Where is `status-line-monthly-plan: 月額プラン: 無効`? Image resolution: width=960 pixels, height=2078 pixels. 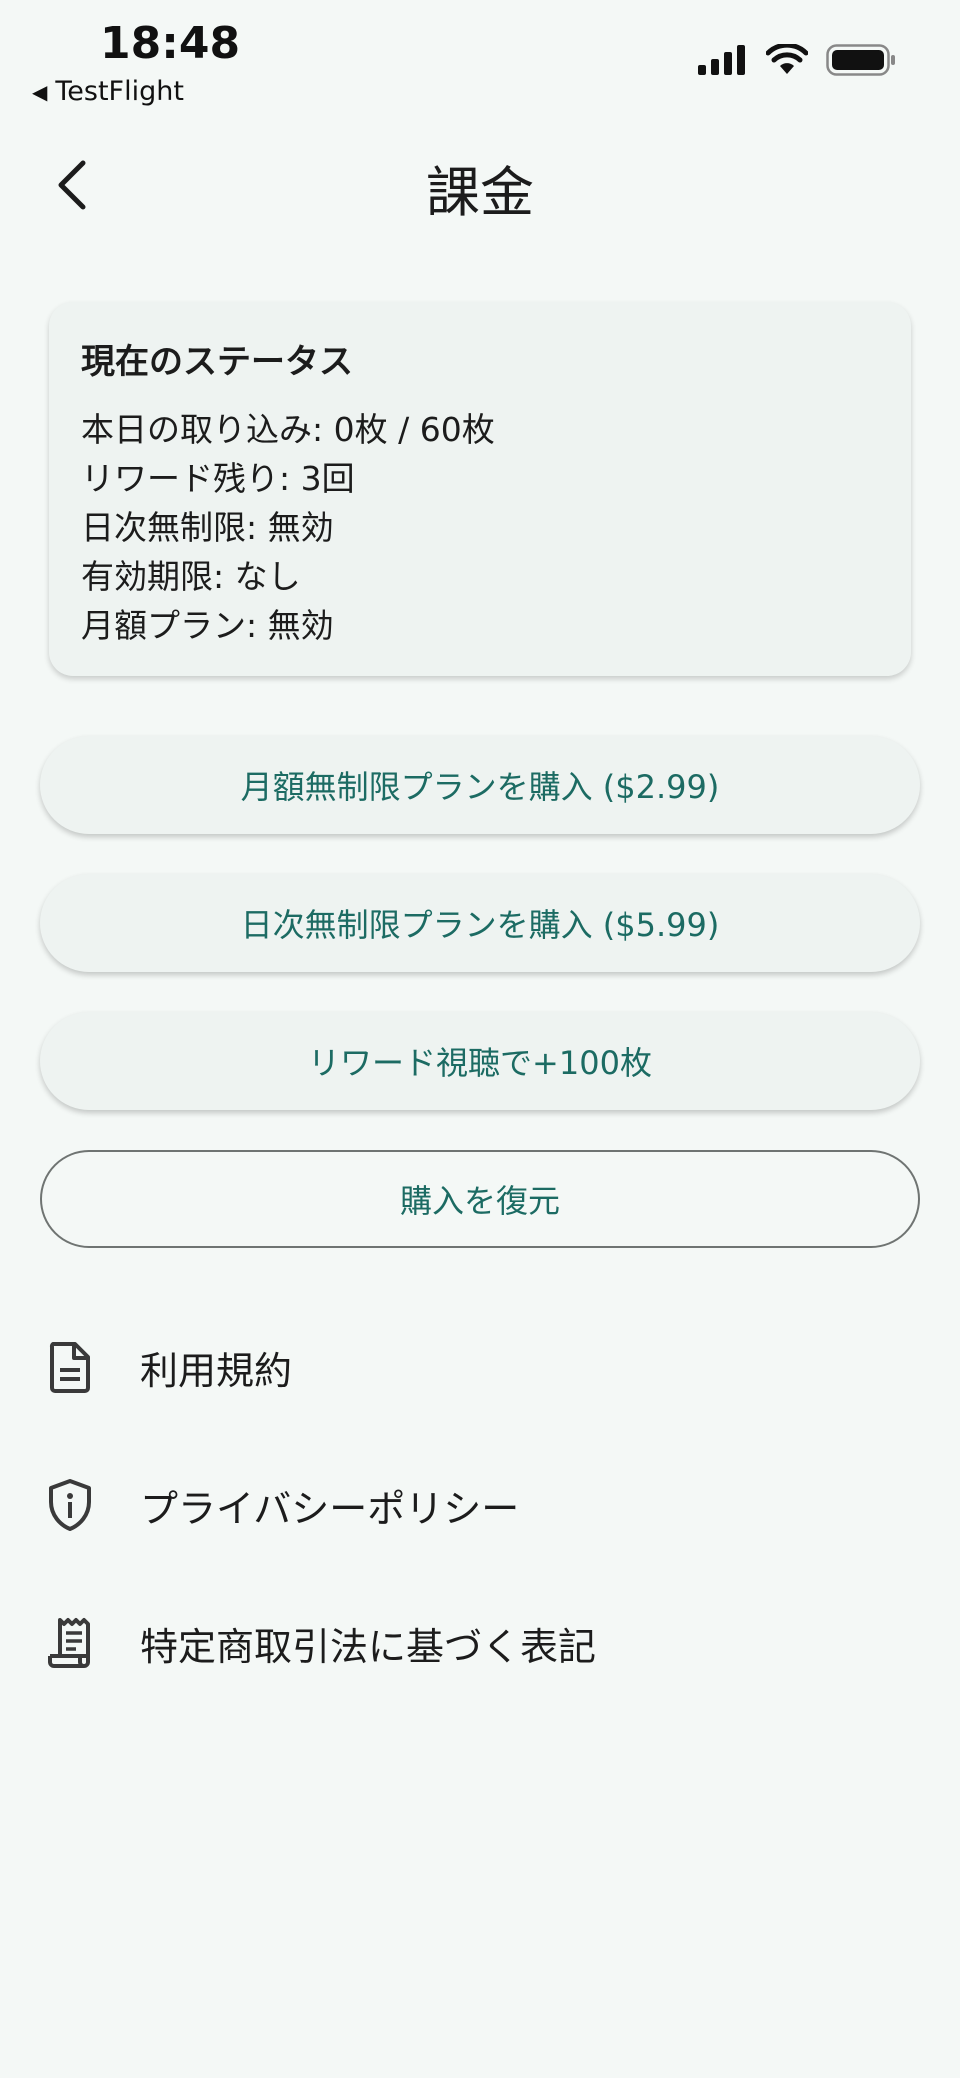
status-line-monthly-plan: 月額プラン: 無効 is located at coordinates (207, 625).